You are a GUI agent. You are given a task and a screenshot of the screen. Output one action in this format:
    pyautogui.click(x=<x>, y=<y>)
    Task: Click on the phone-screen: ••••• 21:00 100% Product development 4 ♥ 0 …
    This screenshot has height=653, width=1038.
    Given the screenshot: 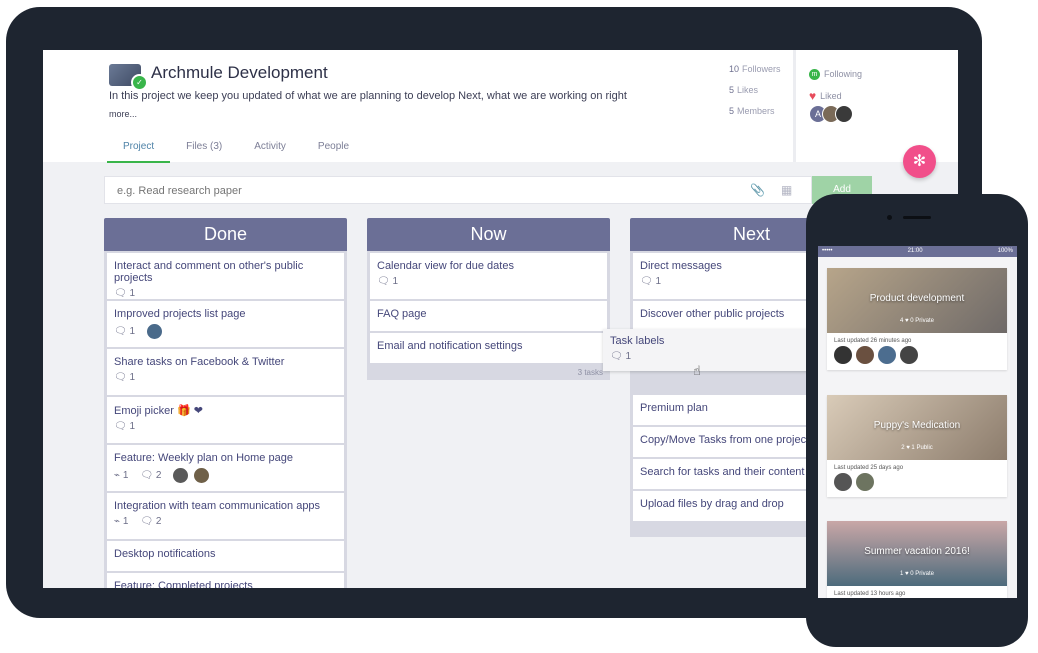 What is the action you would take?
    pyautogui.click(x=917, y=422)
    